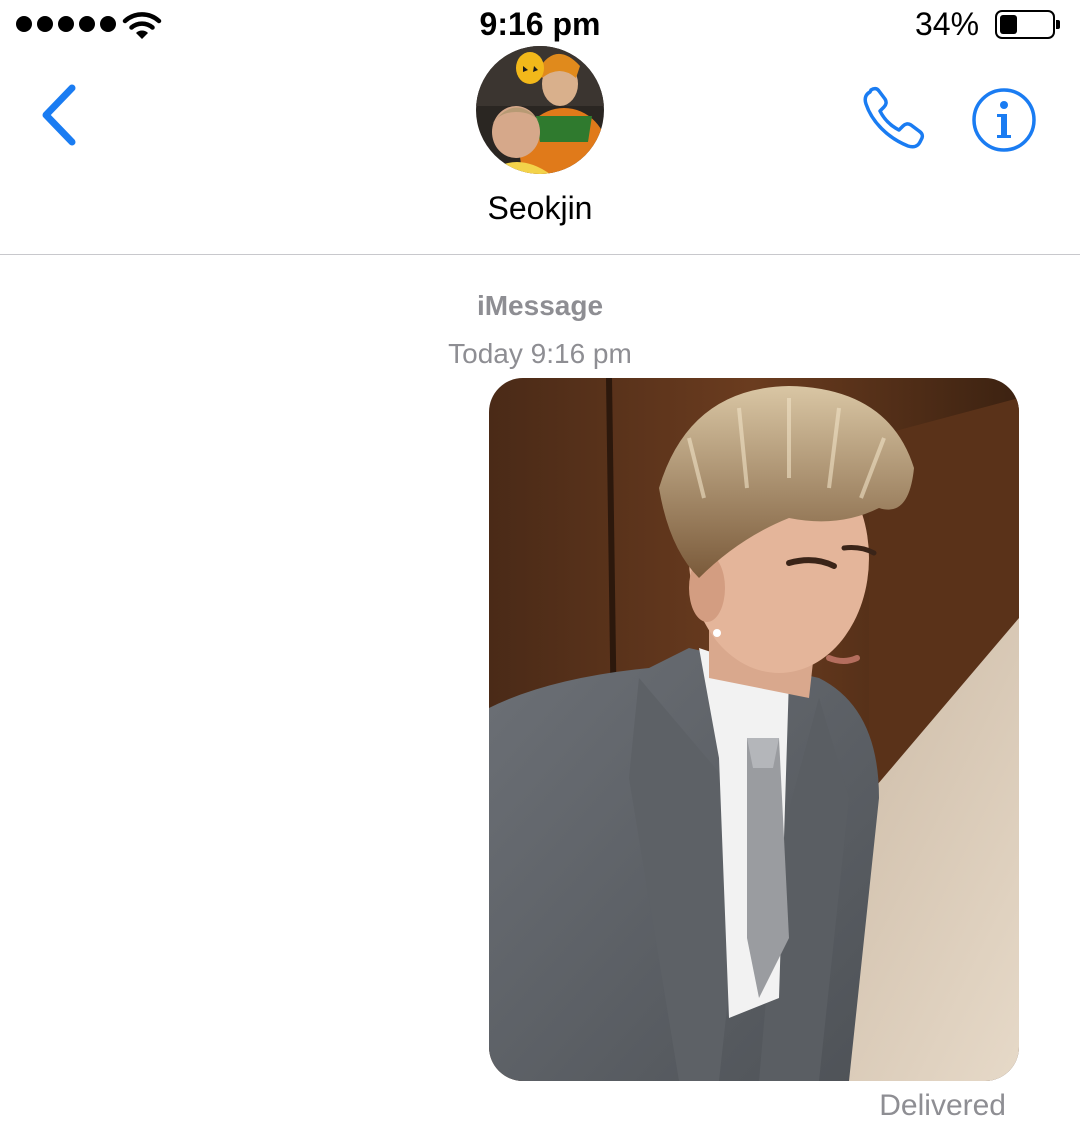 This screenshot has height=1141, width=1080. I want to click on battery-icon, so click(1027, 24).